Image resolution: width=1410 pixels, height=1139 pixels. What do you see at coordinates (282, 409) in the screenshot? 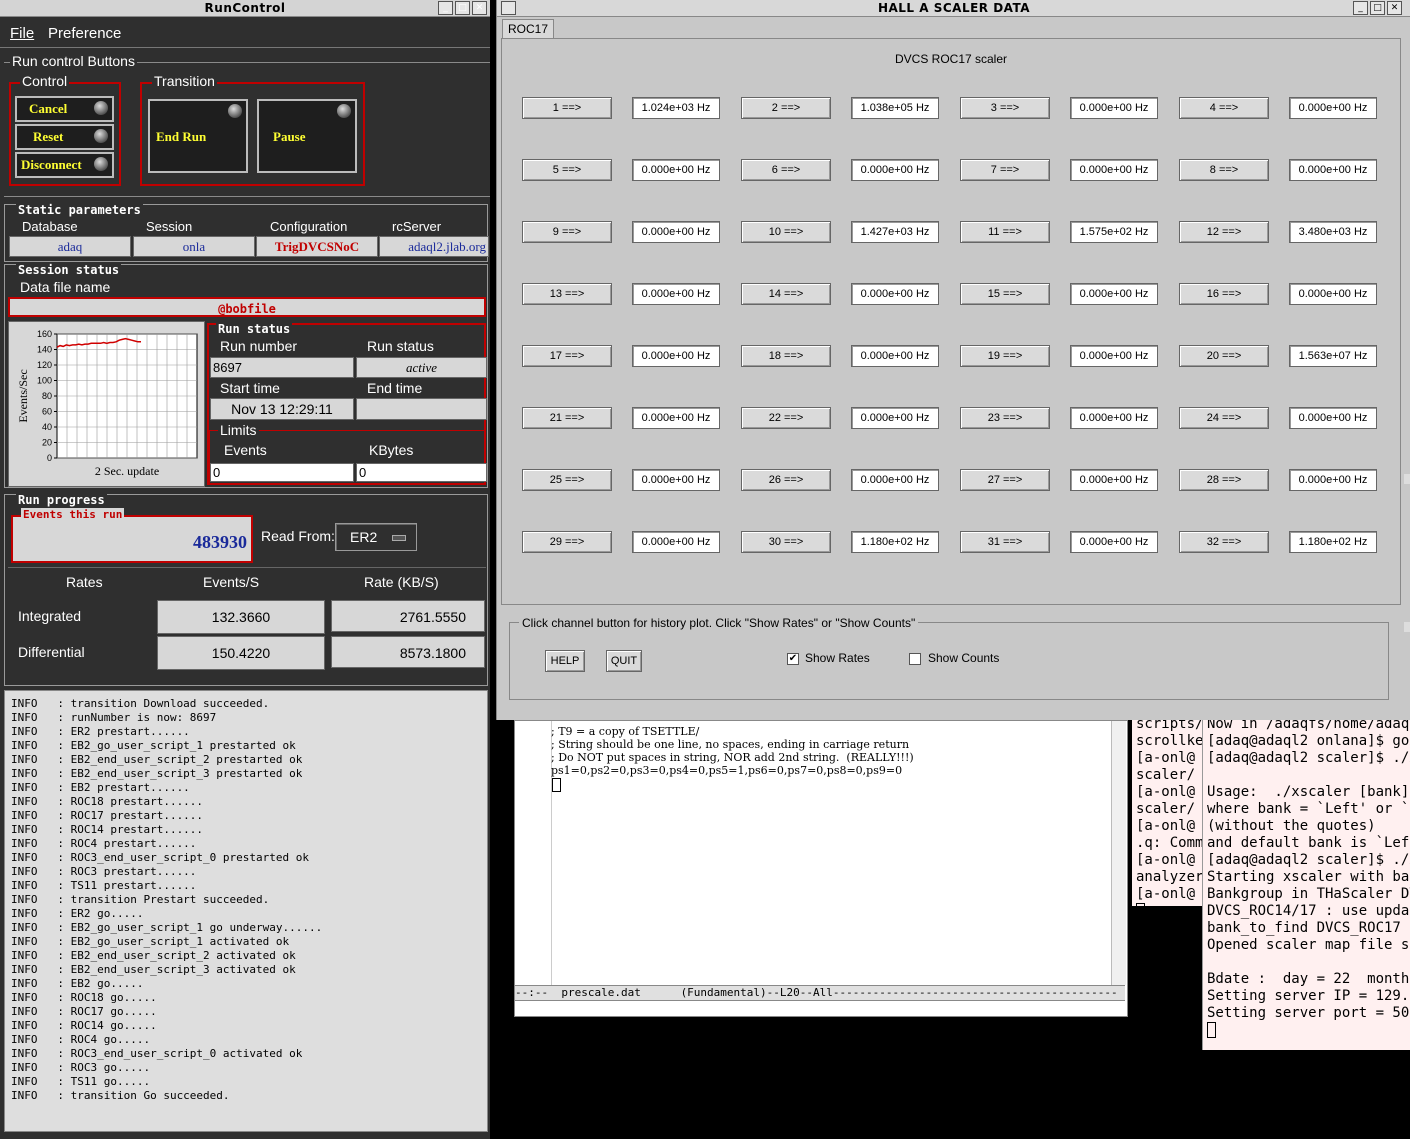
I see `start-time-field: Nov 13 12:29:11` at bounding box center [282, 409].